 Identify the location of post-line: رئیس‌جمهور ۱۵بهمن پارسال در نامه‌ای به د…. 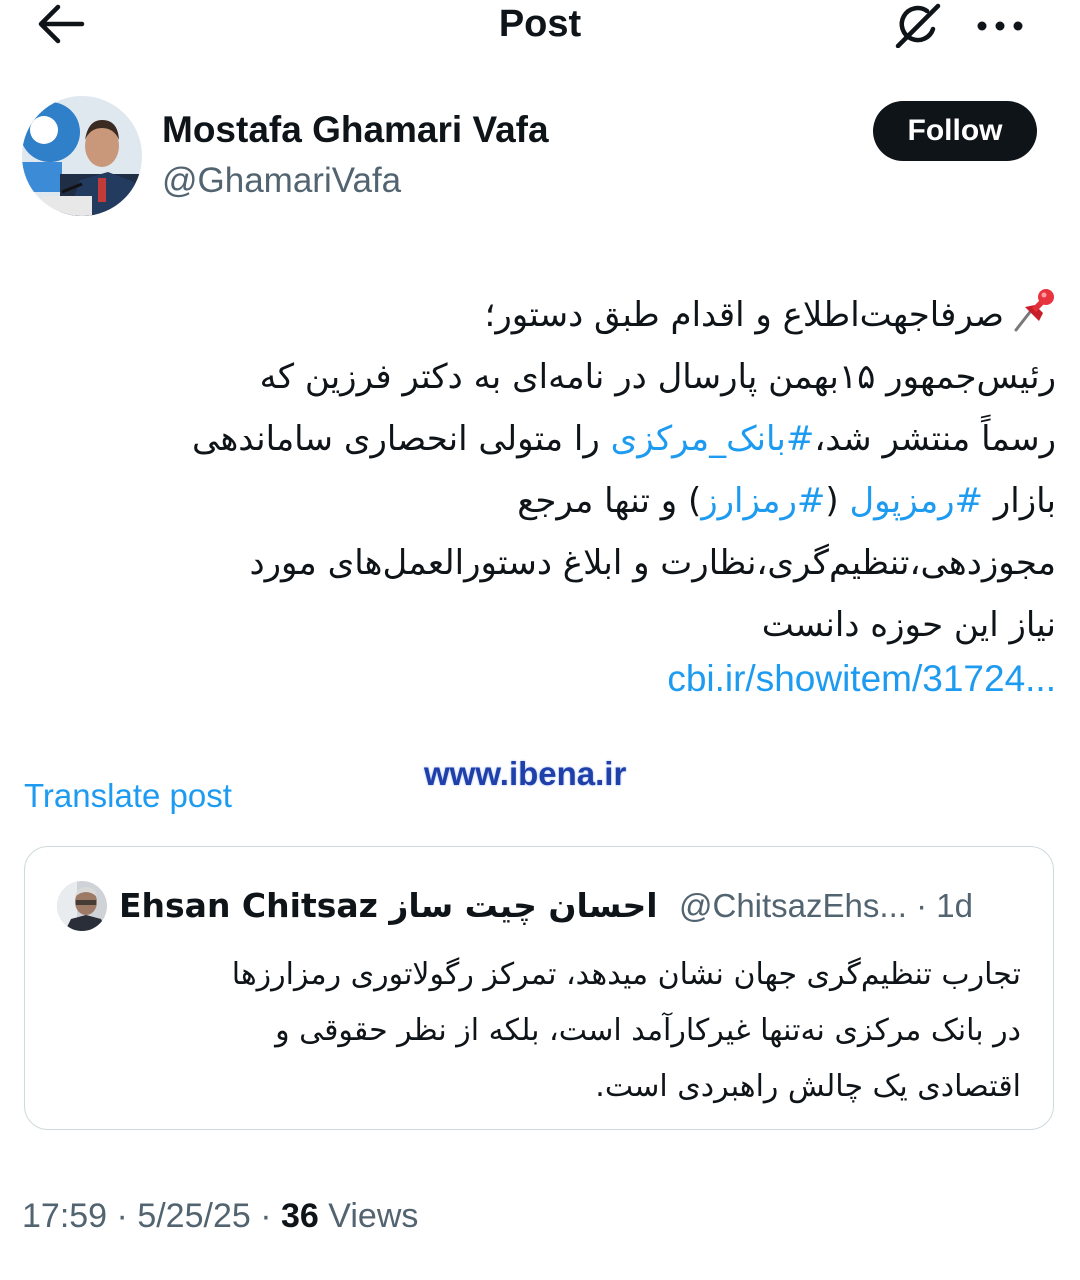
(538, 377).